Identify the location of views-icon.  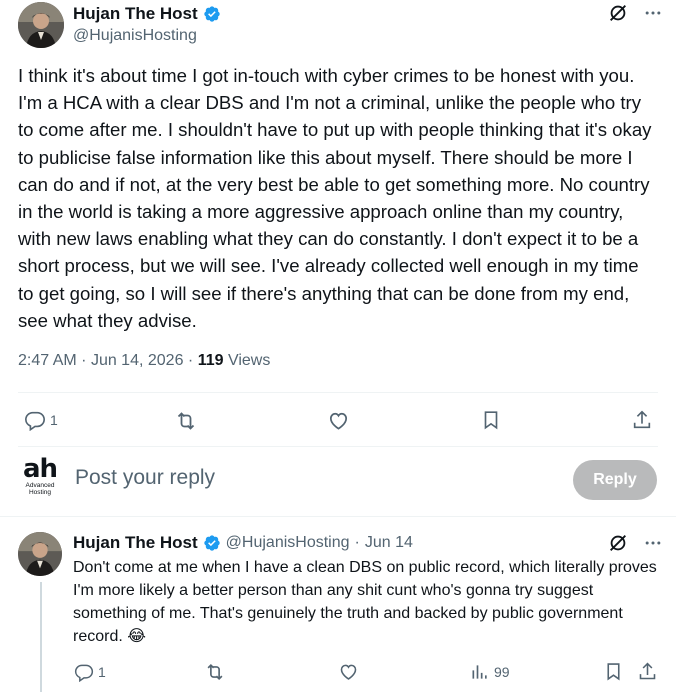
(479, 672).